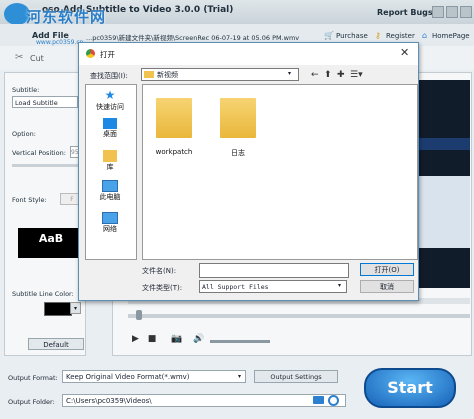 This screenshot has height=419, width=474. Describe the element at coordinates (45, 102) in the screenshot. I see `subtitle-select: Load Subtitle` at that location.